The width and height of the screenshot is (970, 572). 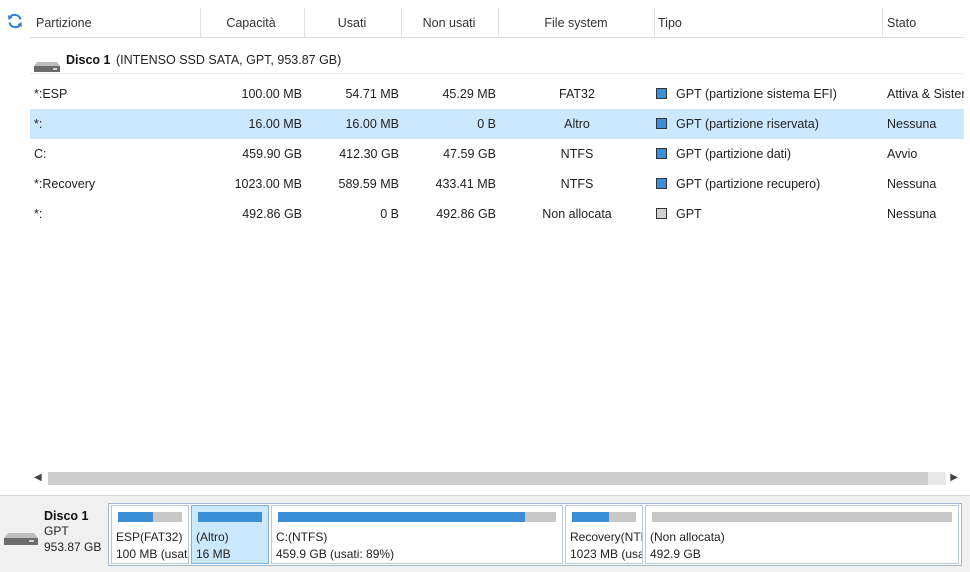 I want to click on disk-map-size: 953.87 GB, so click(x=73, y=547).